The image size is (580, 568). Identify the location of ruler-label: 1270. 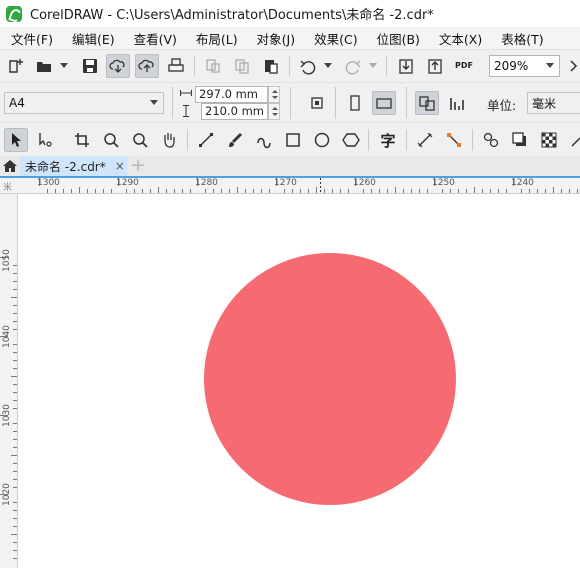
(285, 183).